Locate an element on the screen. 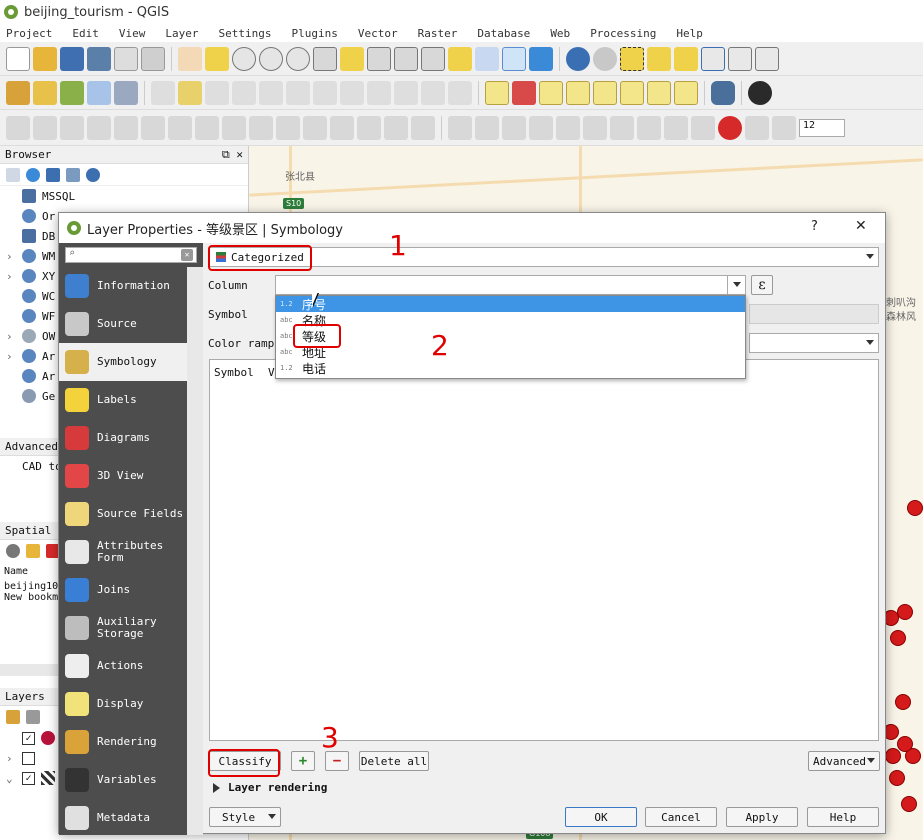 The height and width of the screenshot is (840, 923). sidebar-item-source-fields: Source Fields is located at coordinates (123, 514).